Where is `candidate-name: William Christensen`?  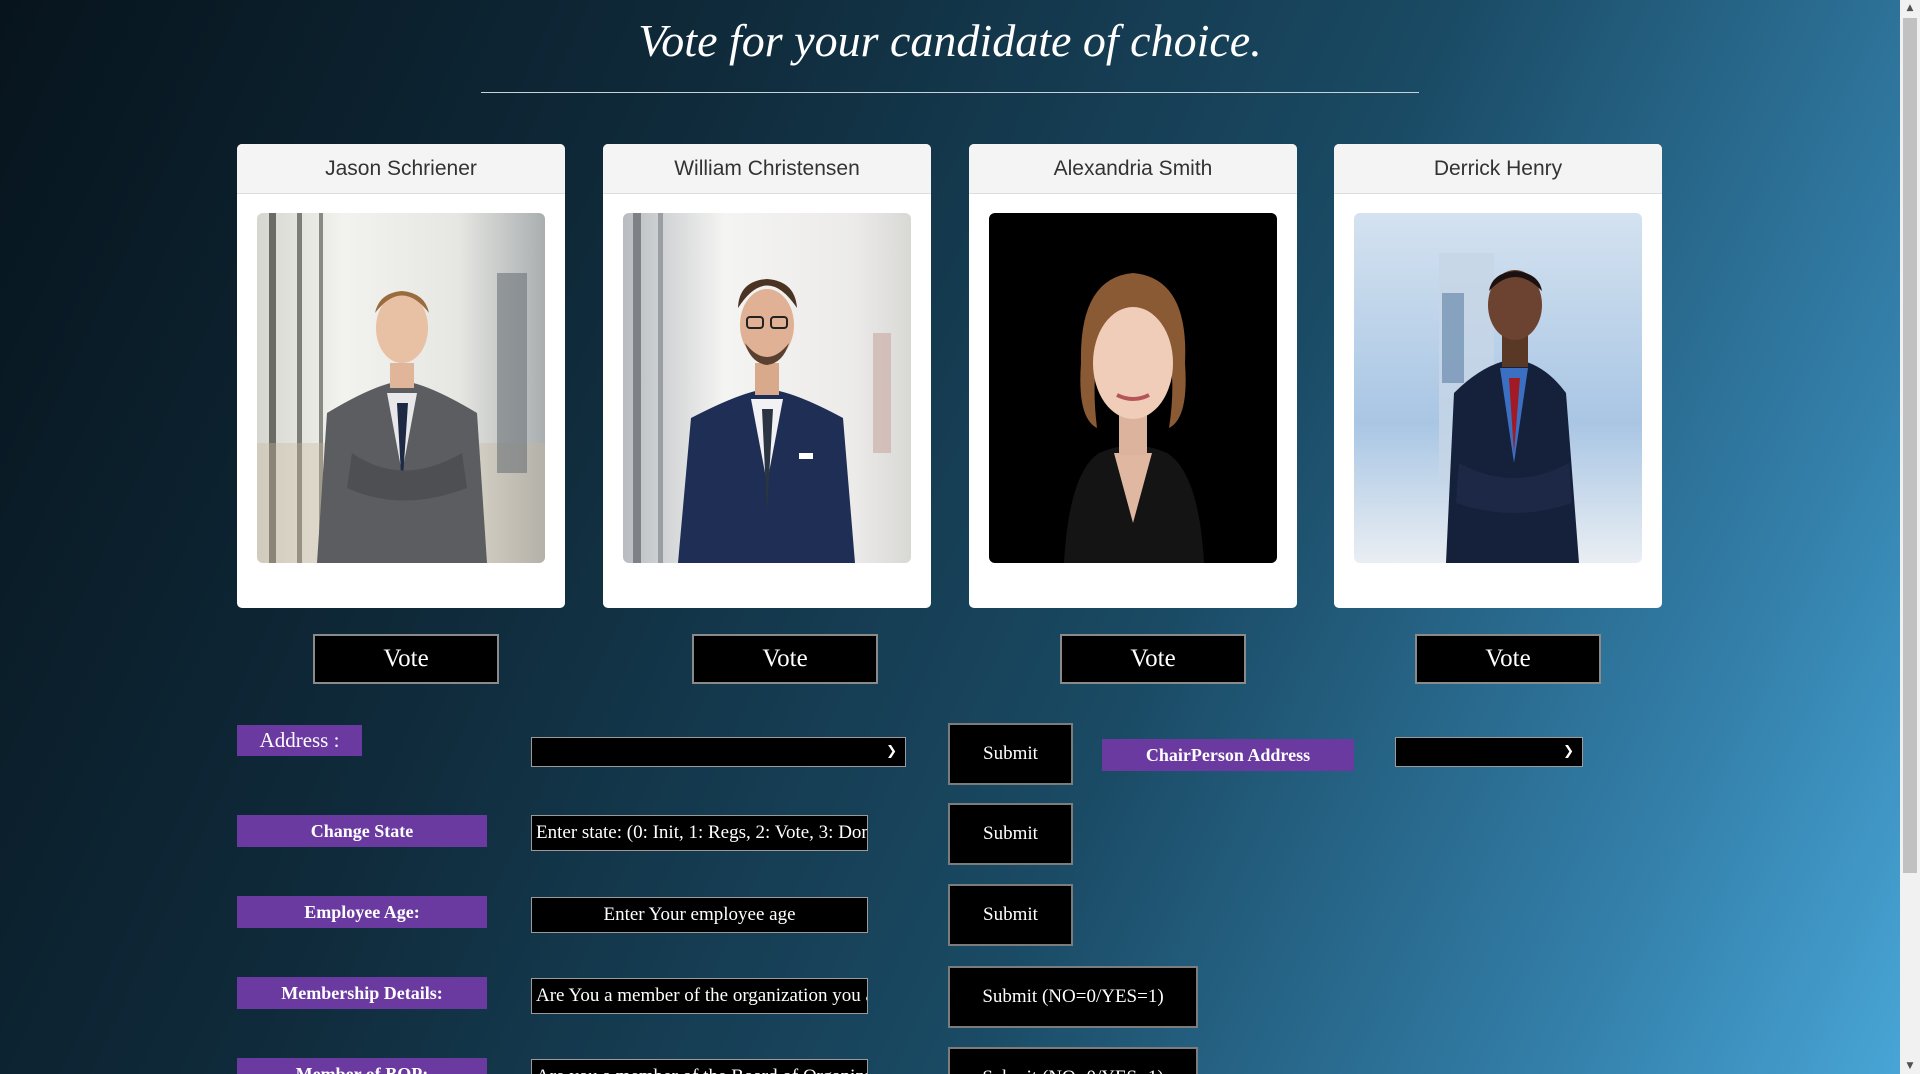
candidate-name: William Christensen is located at coordinates (767, 169).